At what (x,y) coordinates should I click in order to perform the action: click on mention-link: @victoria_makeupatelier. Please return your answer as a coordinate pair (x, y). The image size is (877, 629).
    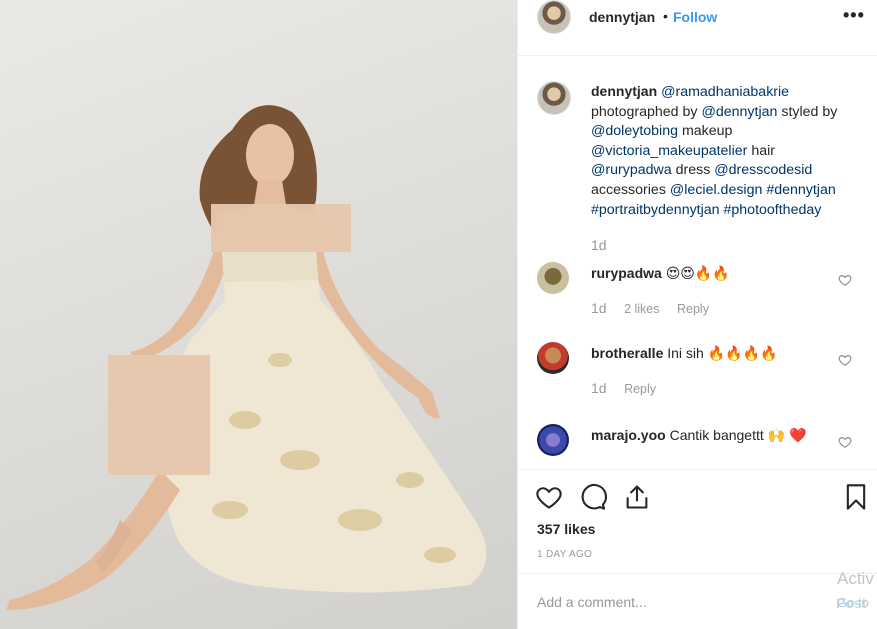
    Looking at the image, I should click on (669, 151).